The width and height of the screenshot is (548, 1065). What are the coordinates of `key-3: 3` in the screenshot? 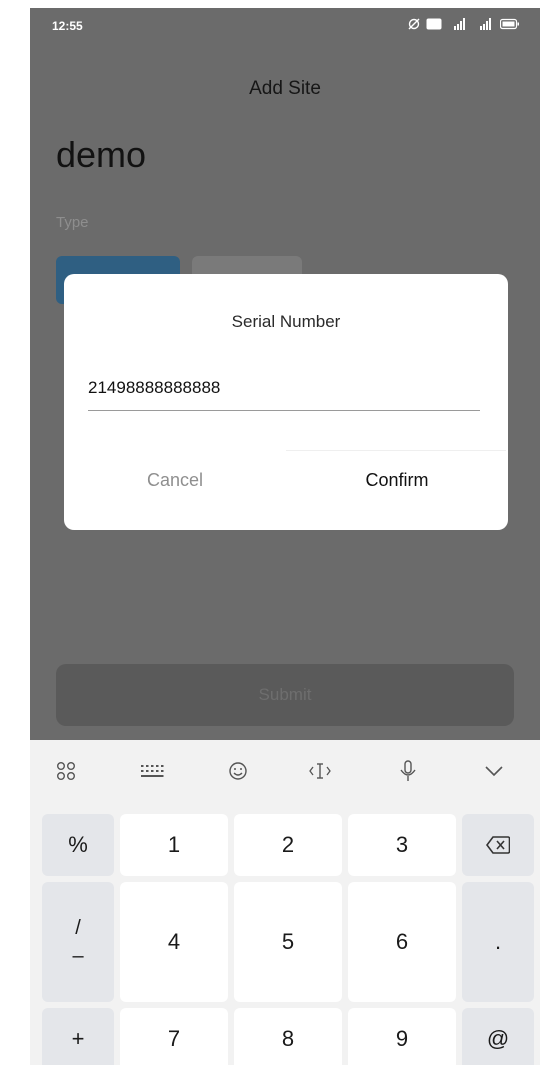 It's located at (402, 845).